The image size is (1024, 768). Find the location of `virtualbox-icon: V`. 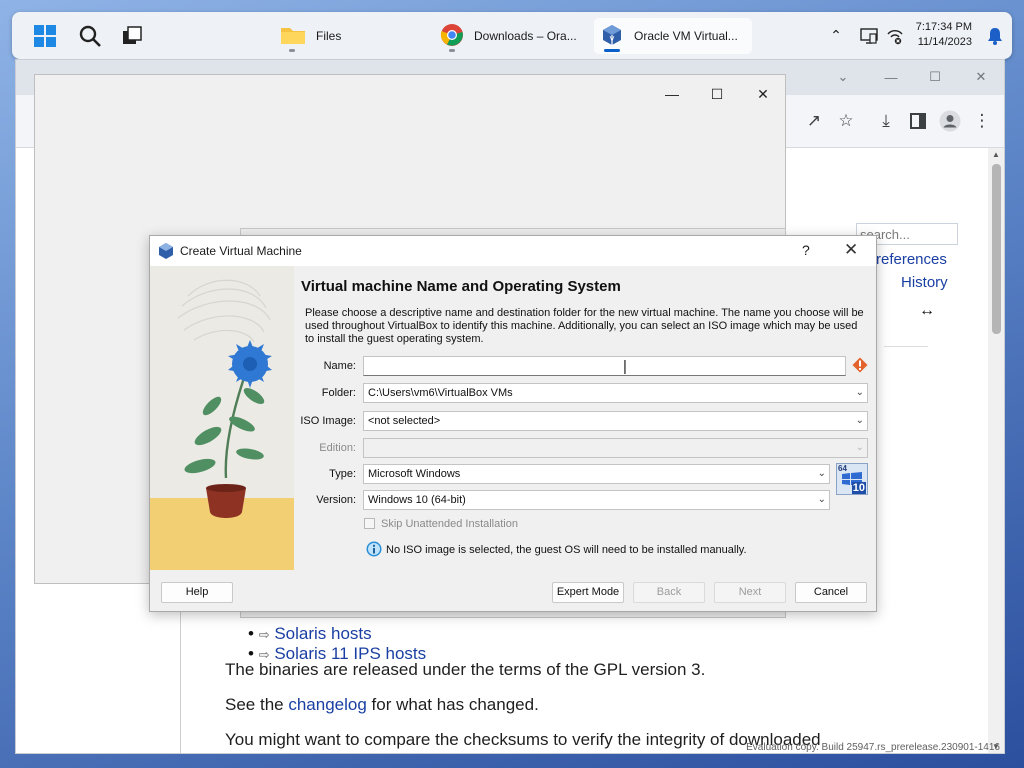

virtualbox-icon: V is located at coordinates (612, 36).